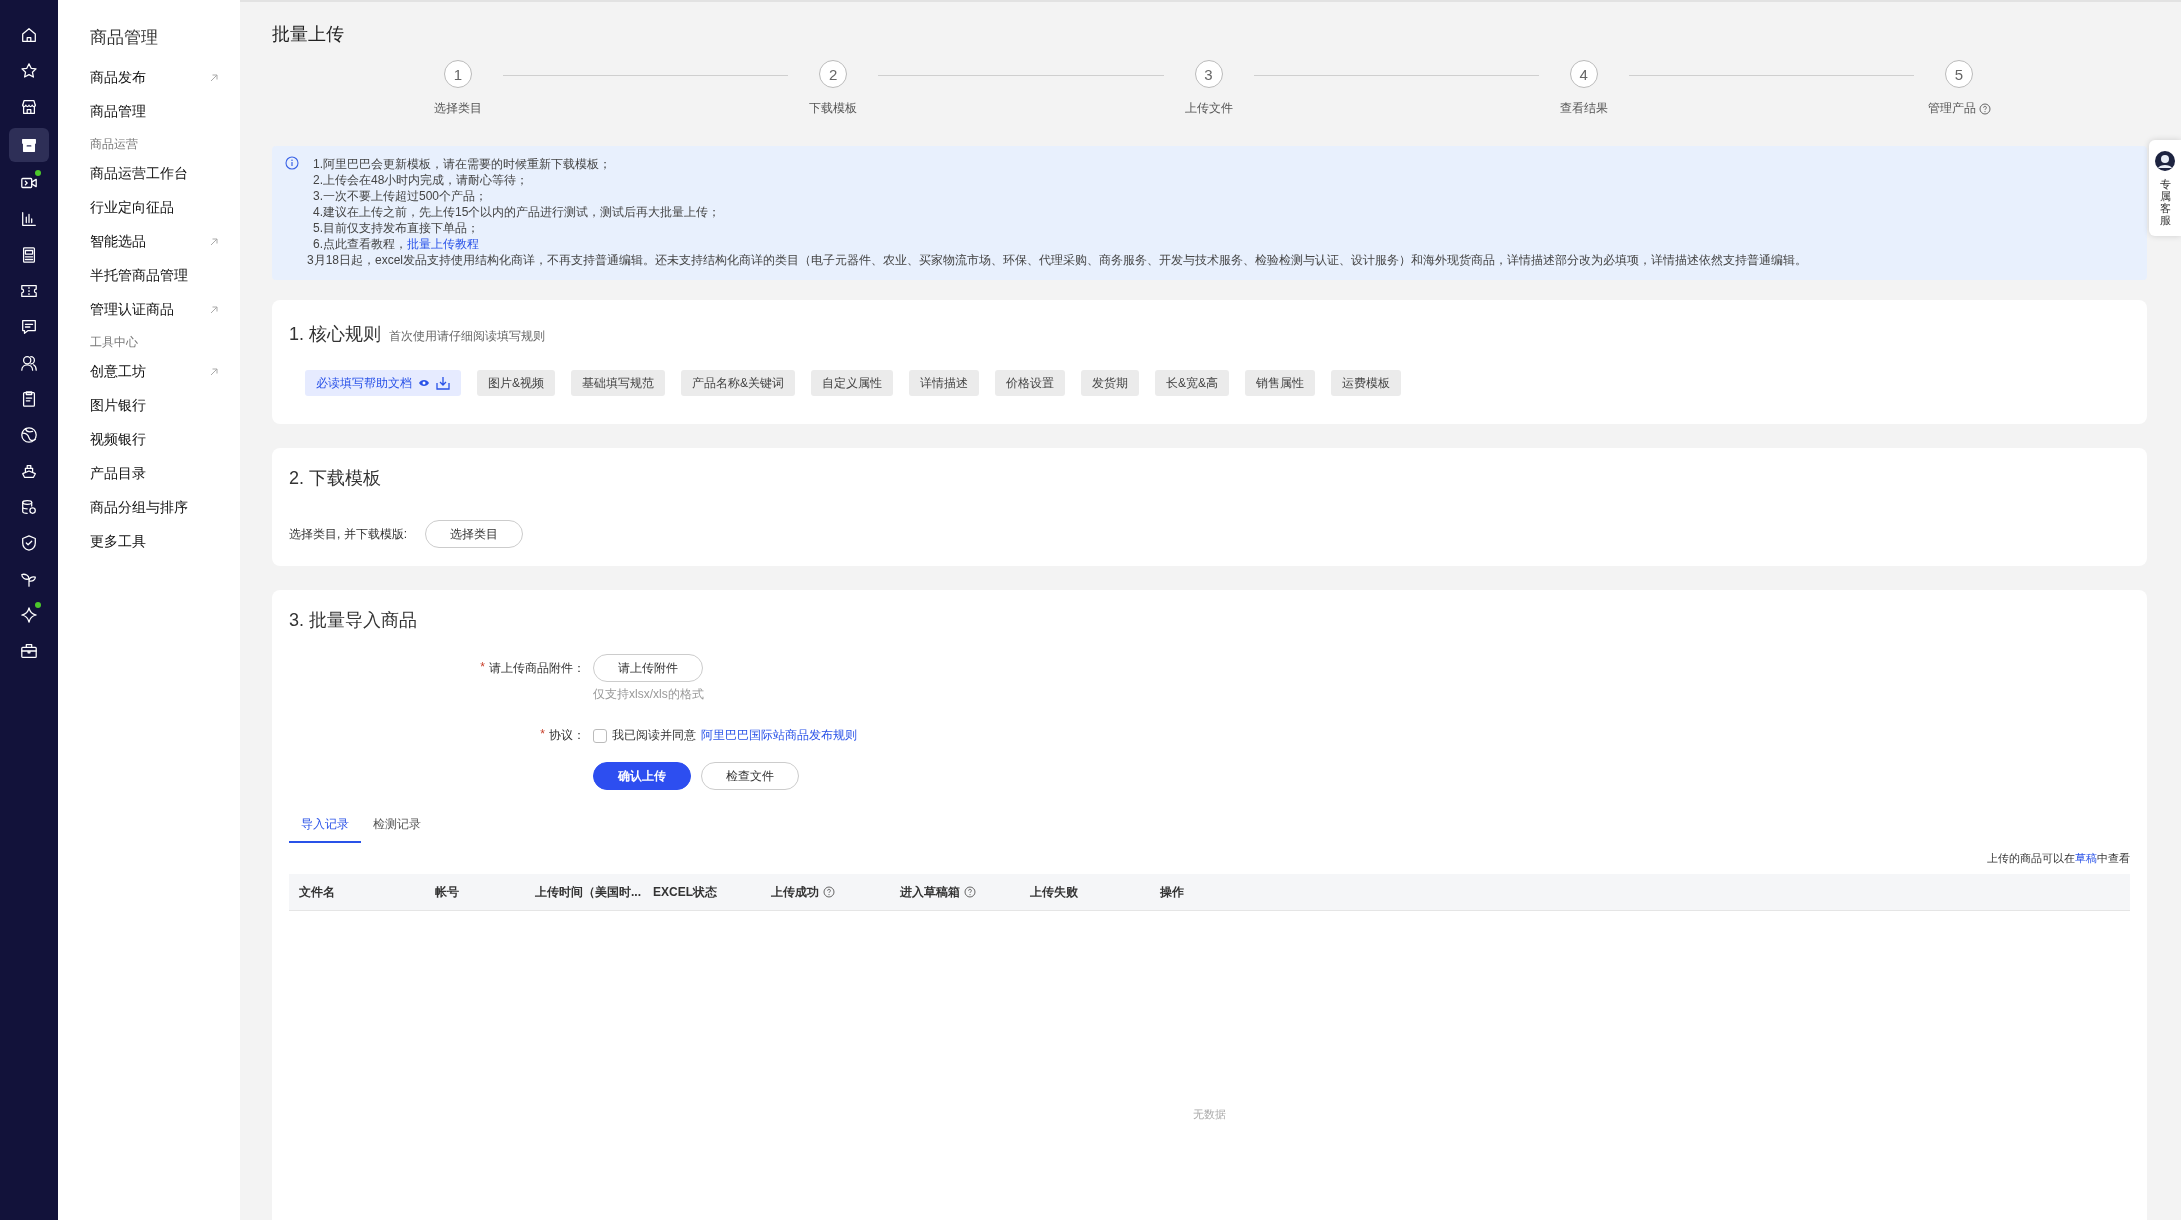 The height and width of the screenshot is (1220, 2181). Describe the element at coordinates (852, 383) in the screenshot. I see `rule-tag: 自定义属性` at that location.